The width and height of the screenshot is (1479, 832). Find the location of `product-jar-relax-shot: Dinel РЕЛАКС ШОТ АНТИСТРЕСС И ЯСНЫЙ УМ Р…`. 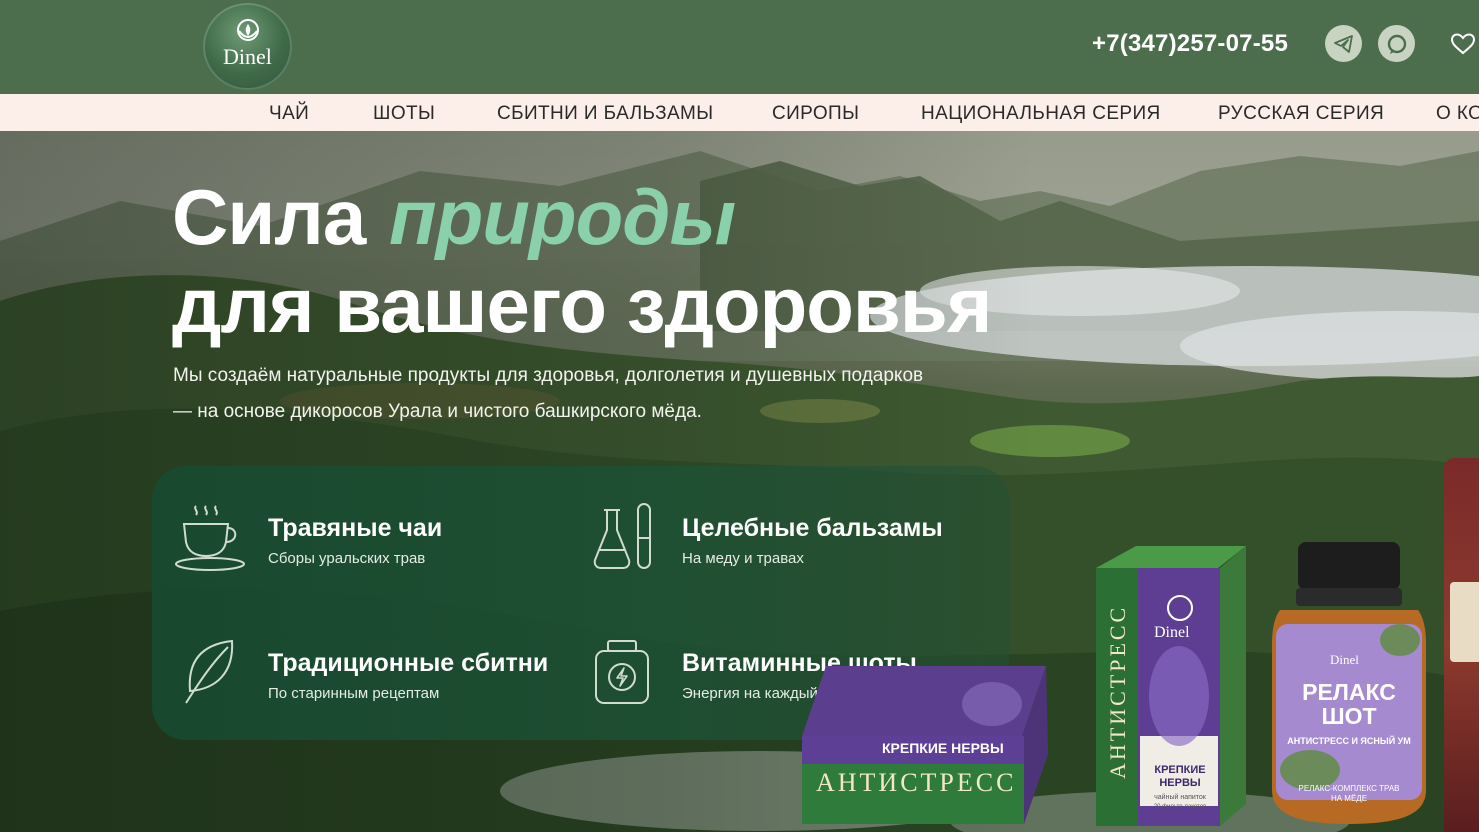

product-jar-relax-shot: Dinel РЕЛАКС ШОТ АНТИСТРЕСС И ЯСНЫЙ УМ Р… is located at coordinates (1349, 683).